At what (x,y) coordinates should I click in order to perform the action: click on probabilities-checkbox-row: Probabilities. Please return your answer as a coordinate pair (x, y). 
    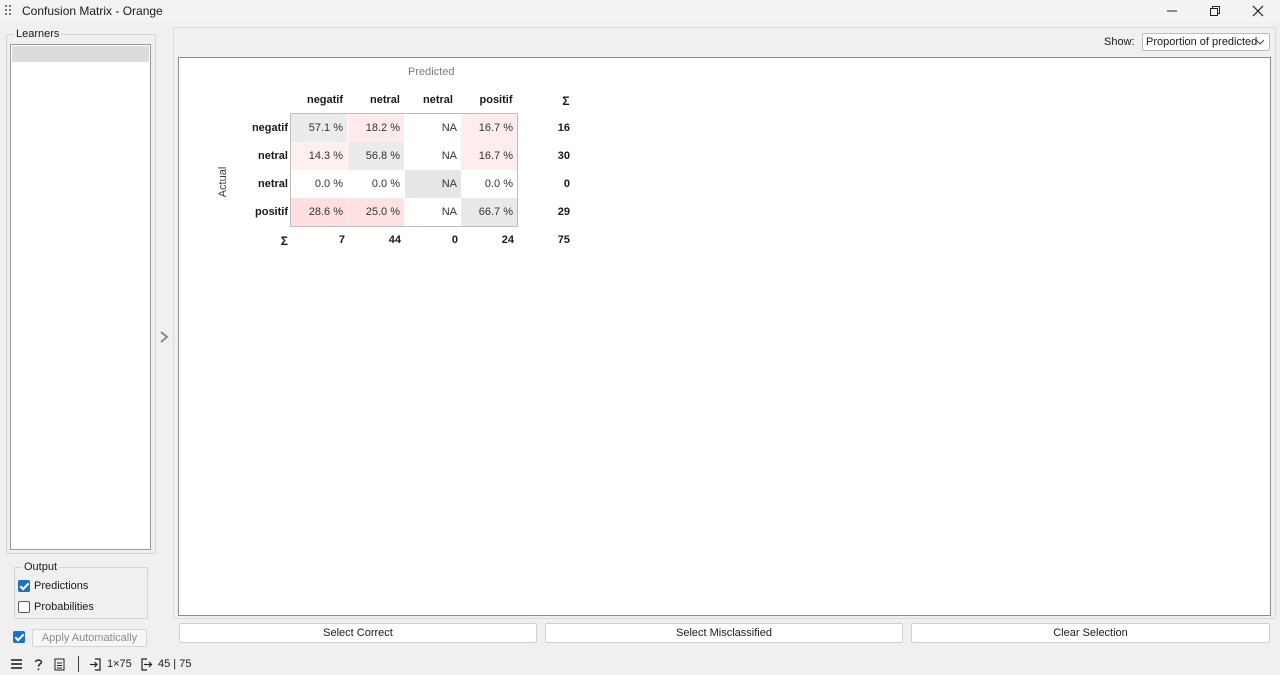
    Looking at the image, I should click on (56, 607).